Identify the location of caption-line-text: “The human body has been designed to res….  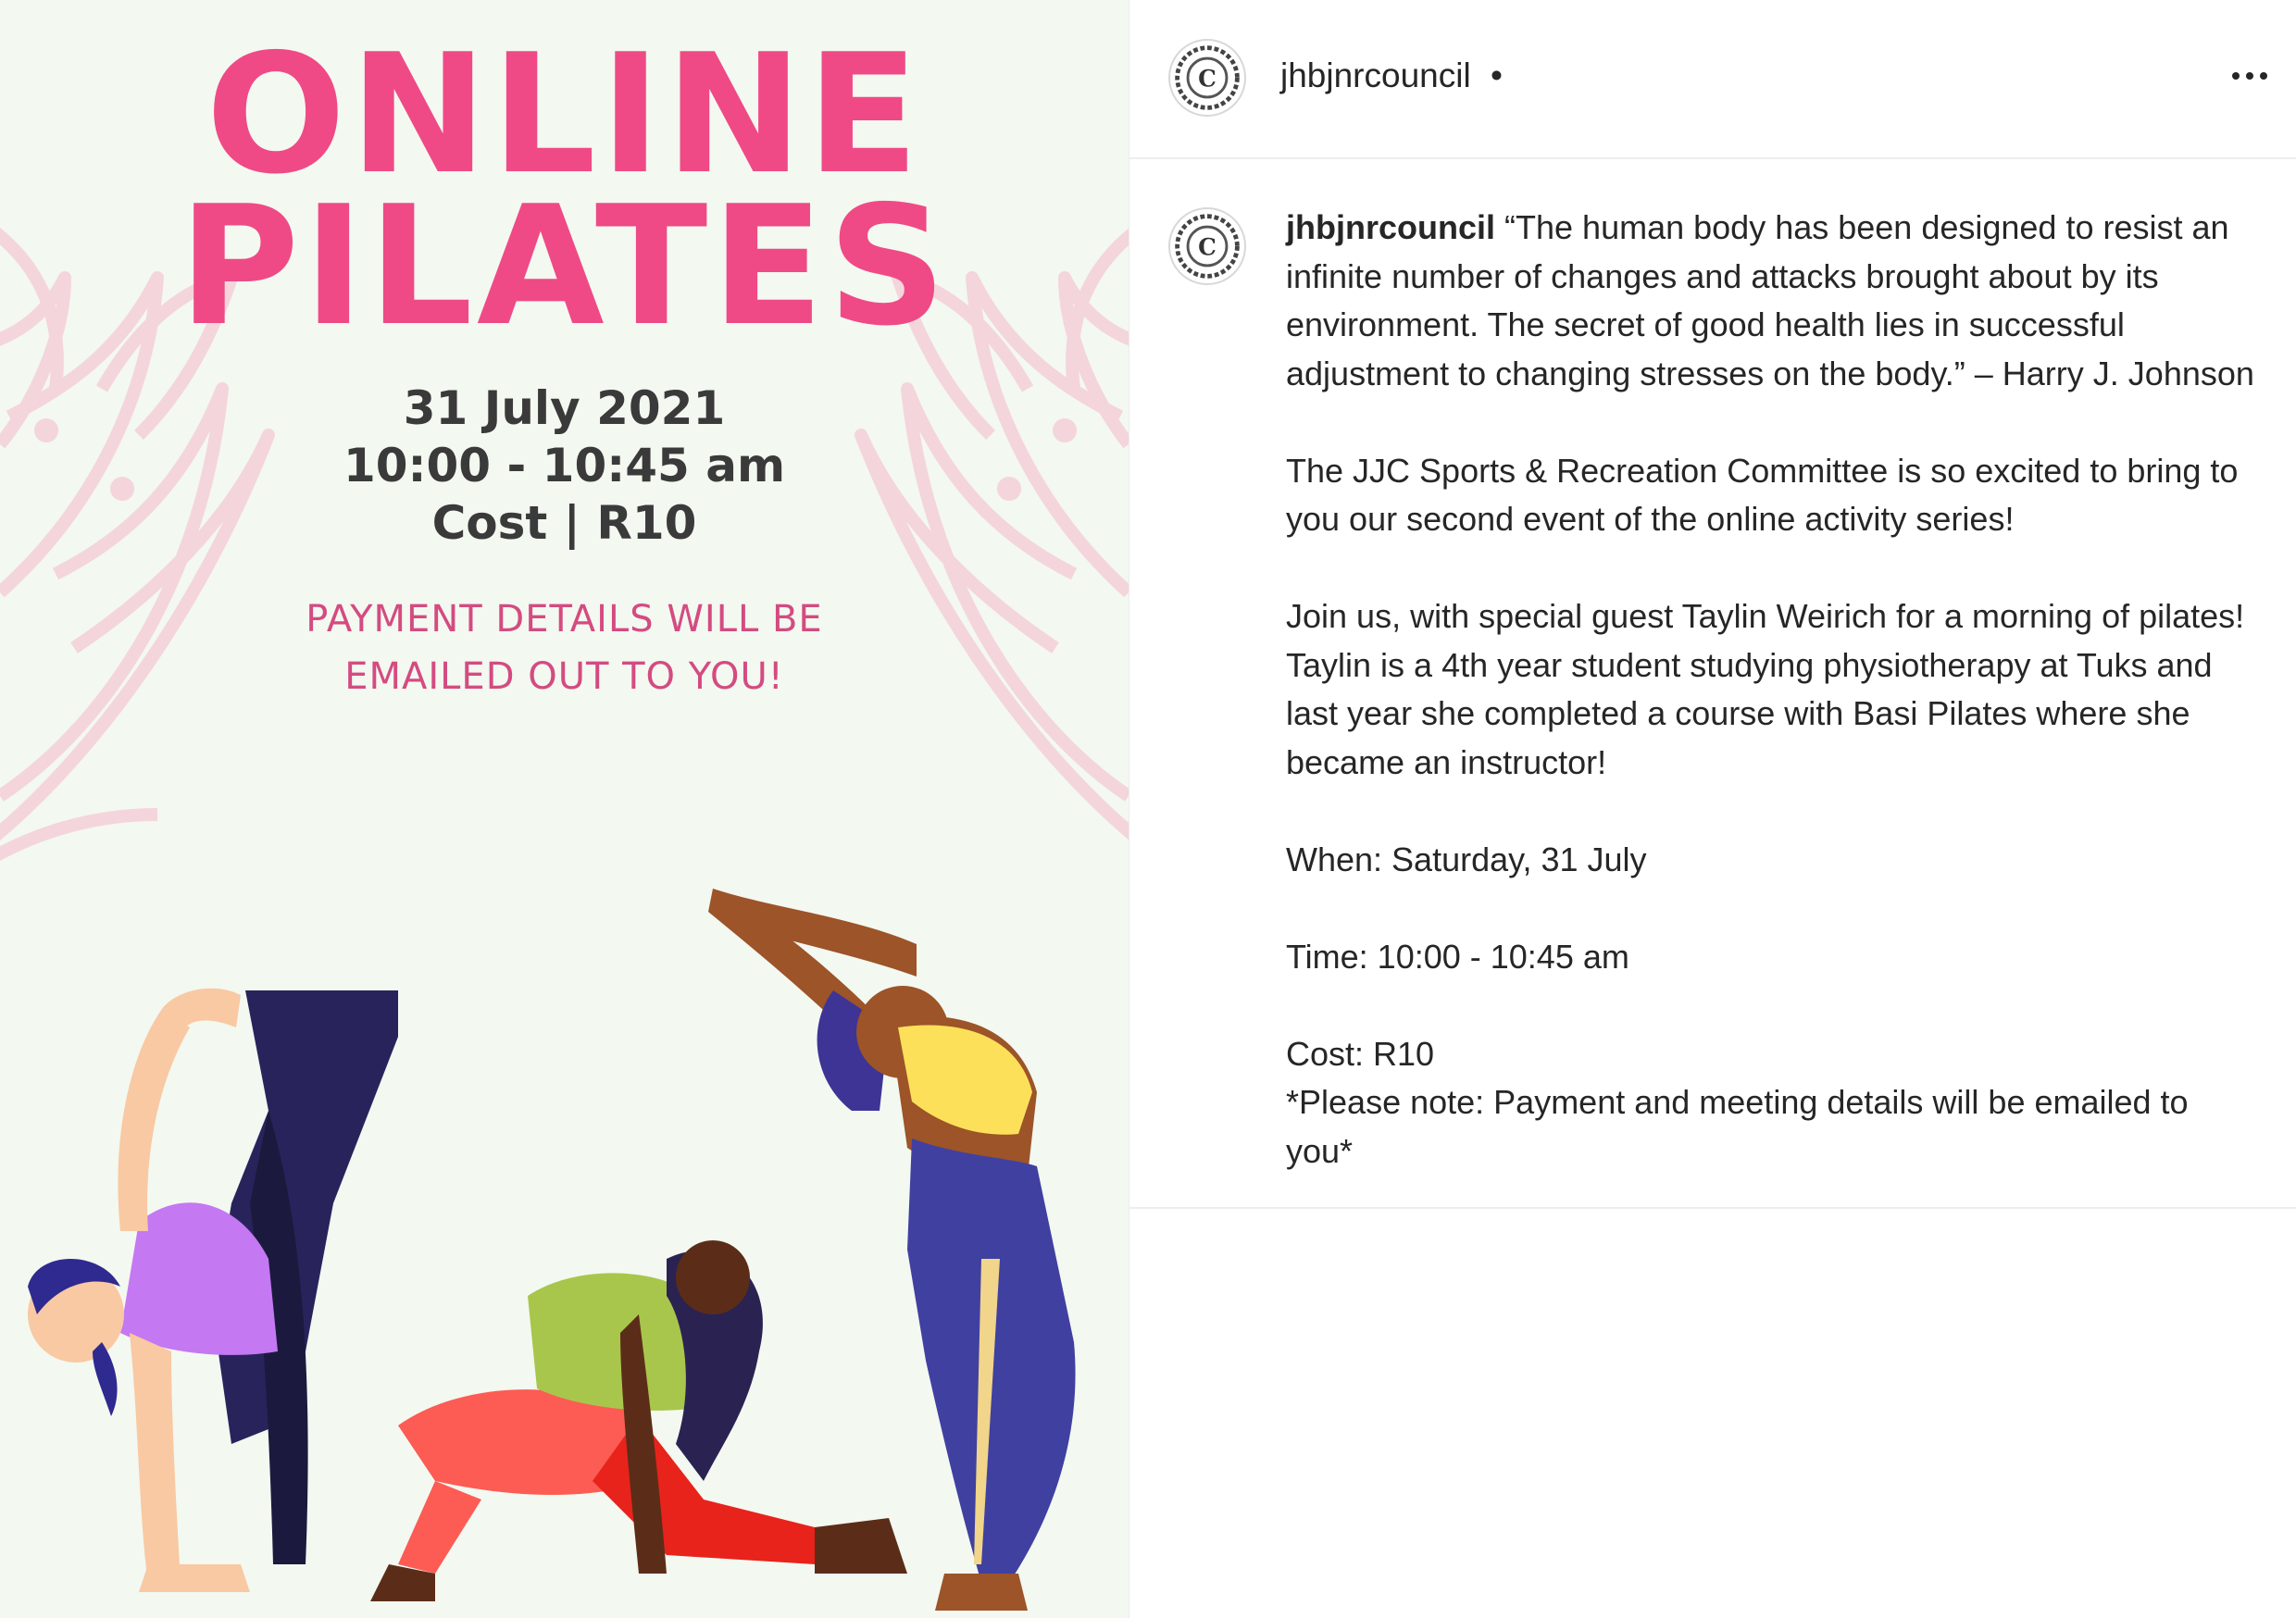
(1866, 227).